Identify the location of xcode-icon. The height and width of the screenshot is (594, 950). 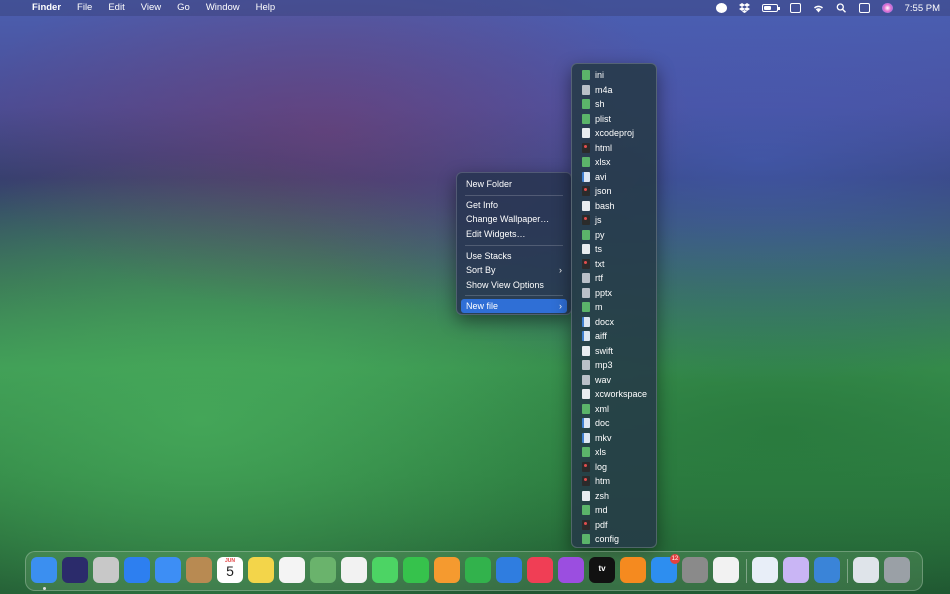
(827, 570).